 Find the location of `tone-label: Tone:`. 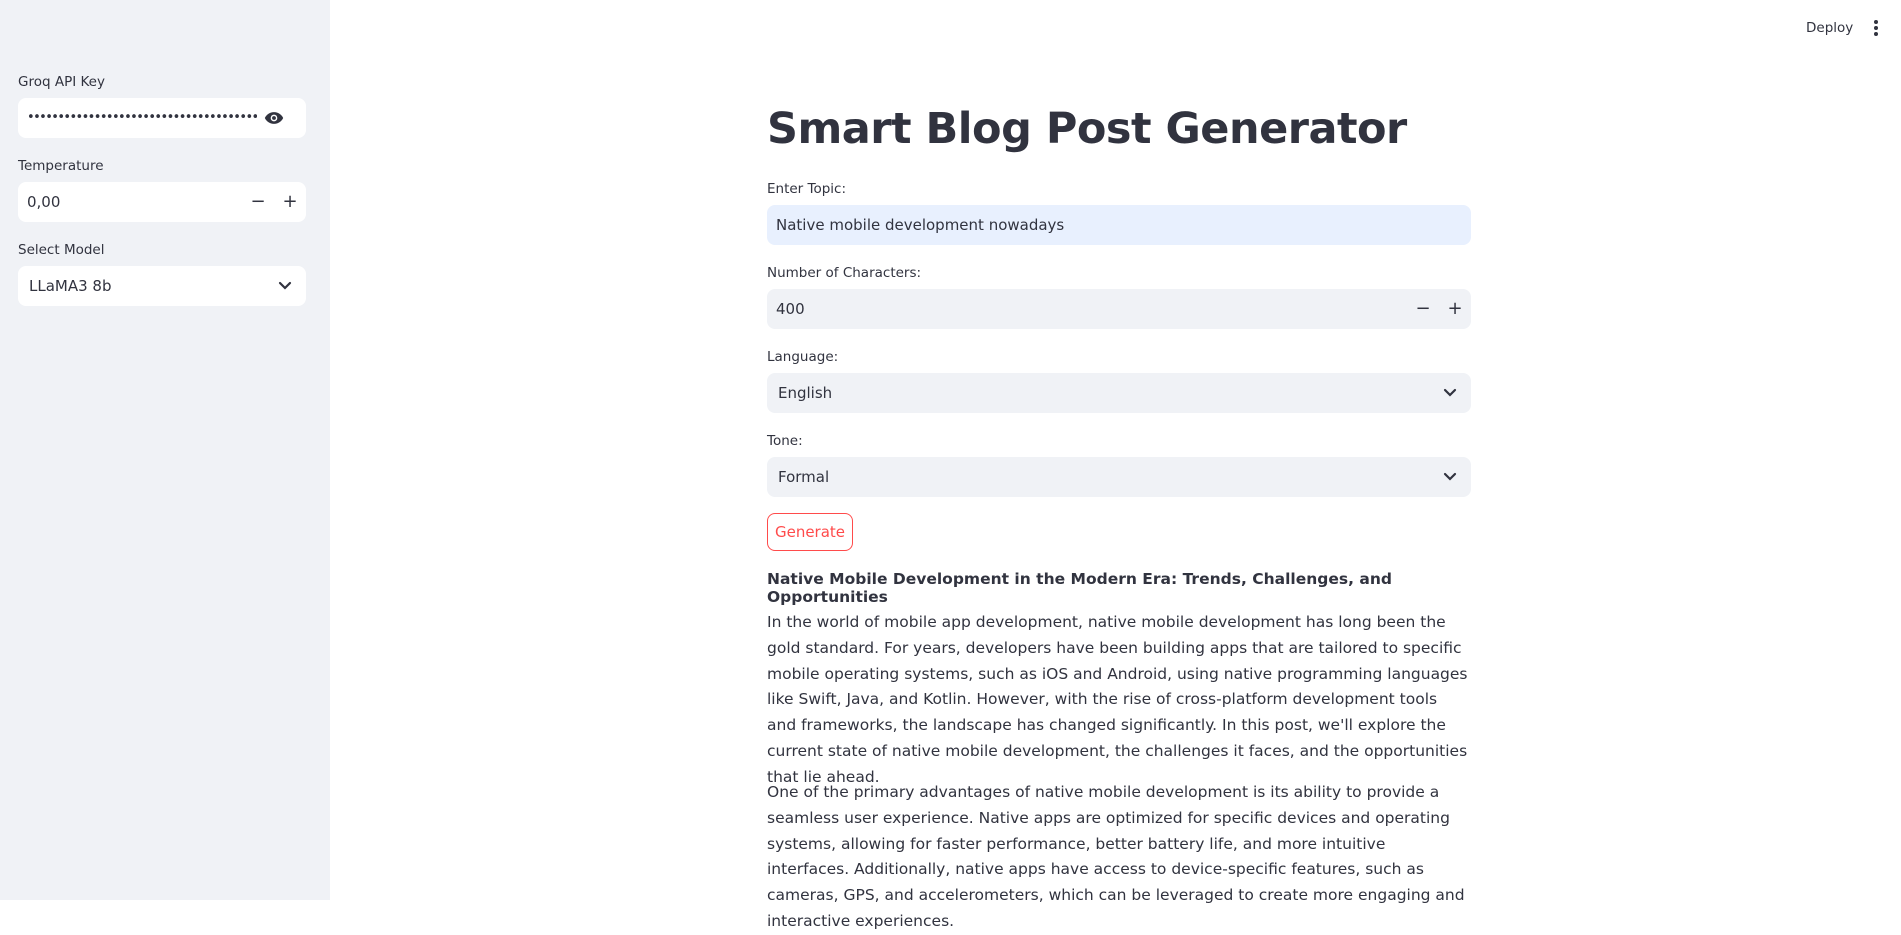

tone-label: Tone: is located at coordinates (785, 441).